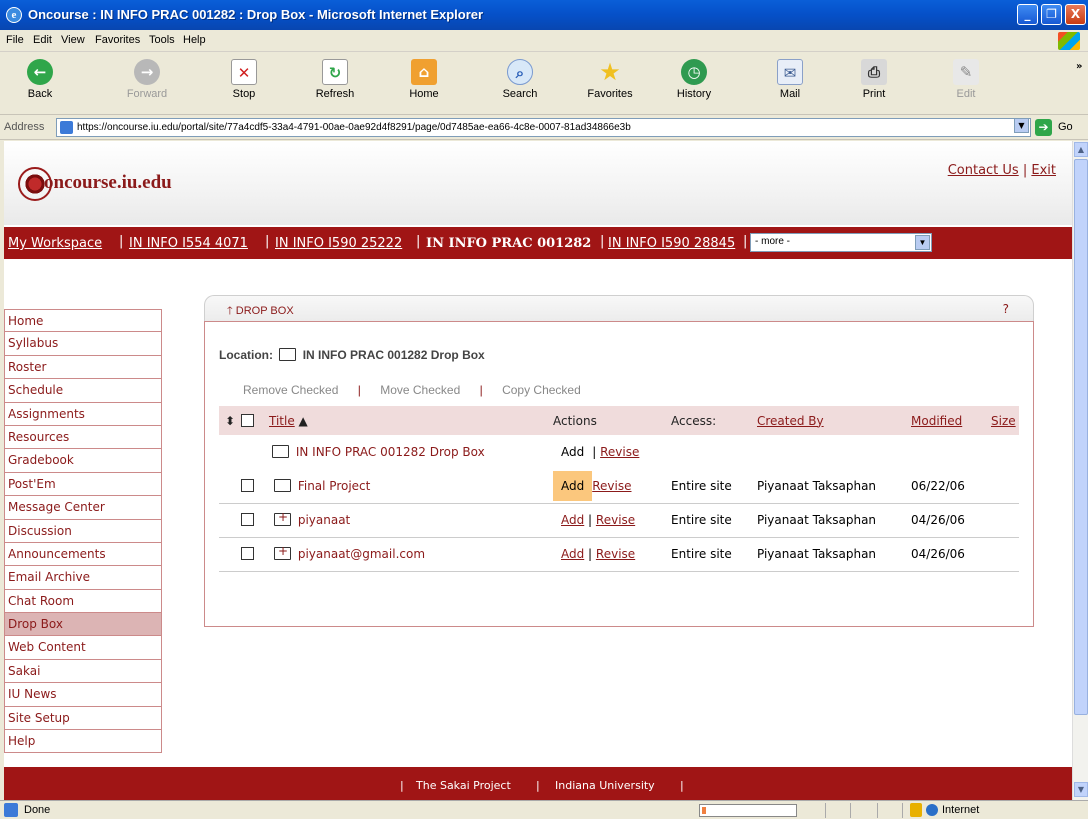  Describe the element at coordinates (1081, 437) in the screenshot. I see `scroll-thumb` at that location.